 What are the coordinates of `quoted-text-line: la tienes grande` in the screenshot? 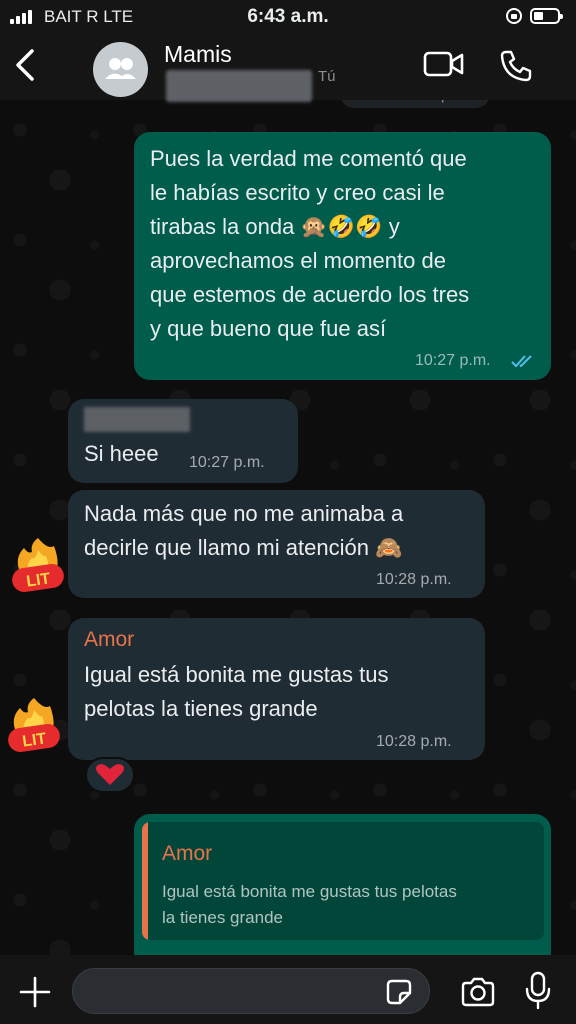 It's located at (222, 917).